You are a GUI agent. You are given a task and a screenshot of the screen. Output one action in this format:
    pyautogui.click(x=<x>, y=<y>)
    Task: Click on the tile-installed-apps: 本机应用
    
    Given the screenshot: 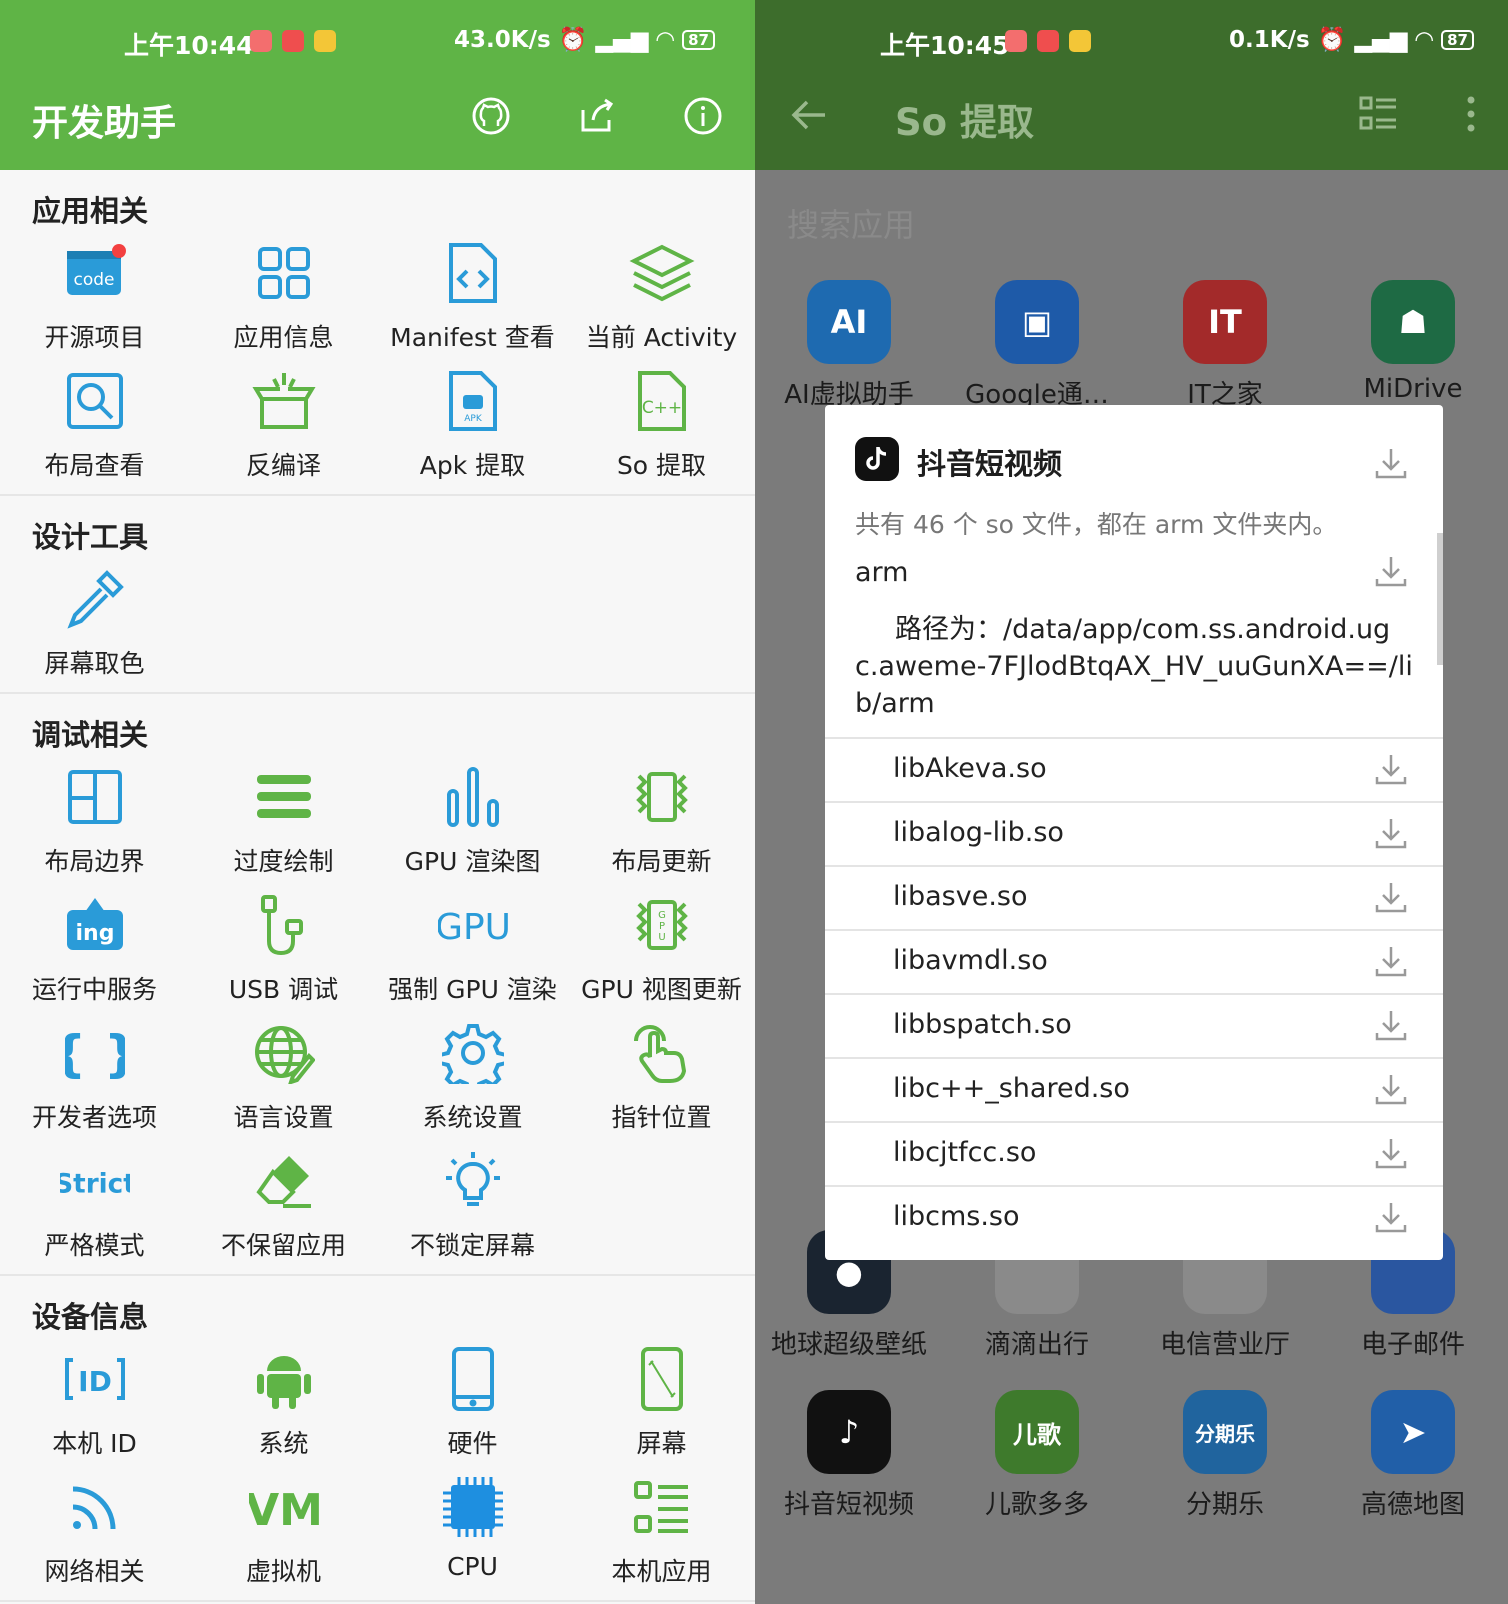 What is the action you would take?
    pyautogui.click(x=661, y=1528)
    